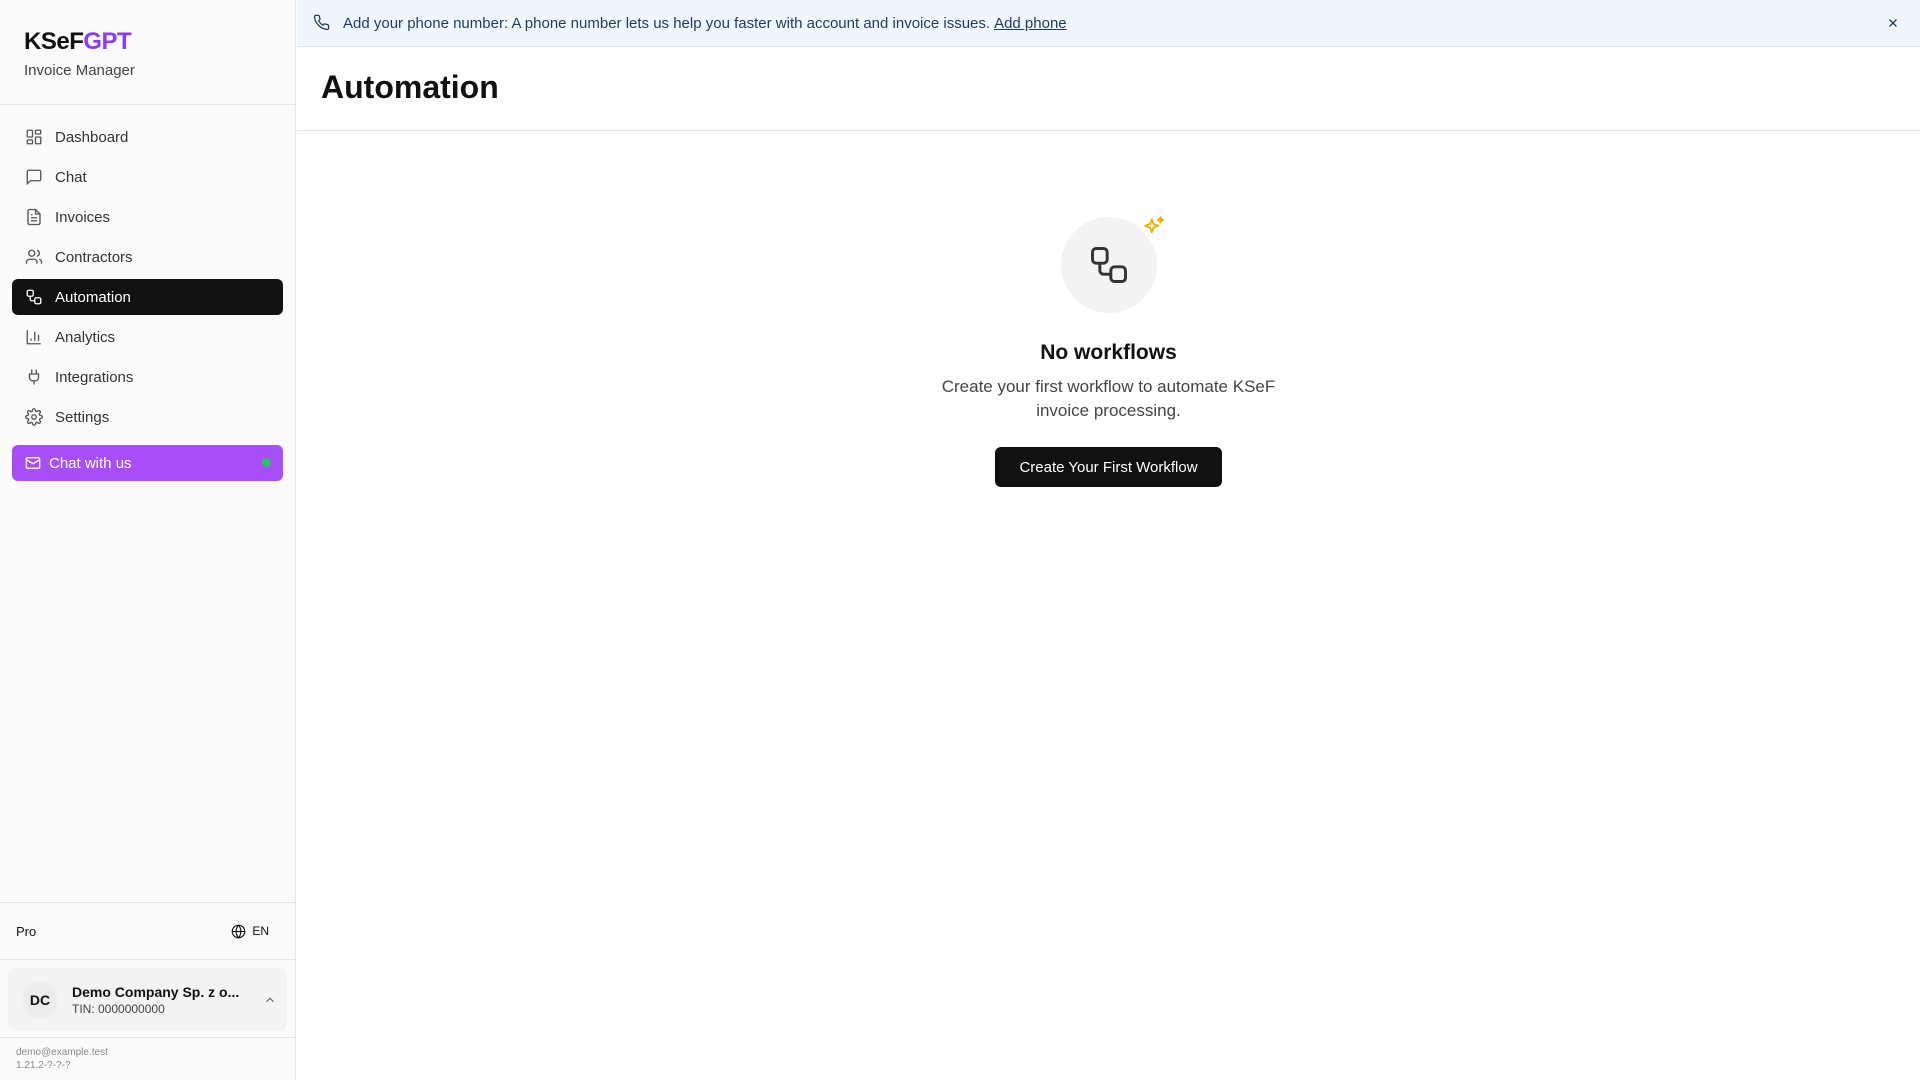 The width and height of the screenshot is (1920, 1080). Describe the element at coordinates (147, 297) in the screenshot. I see `sidebar-item-automation: Automation` at that location.